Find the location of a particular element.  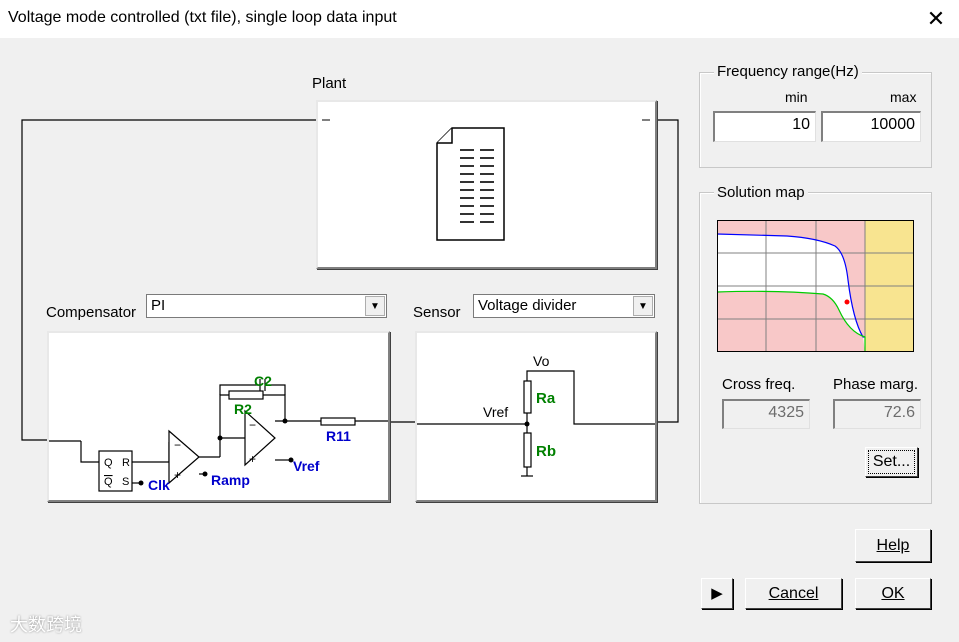

min-frequency-input: 10 is located at coordinates (764, 126).